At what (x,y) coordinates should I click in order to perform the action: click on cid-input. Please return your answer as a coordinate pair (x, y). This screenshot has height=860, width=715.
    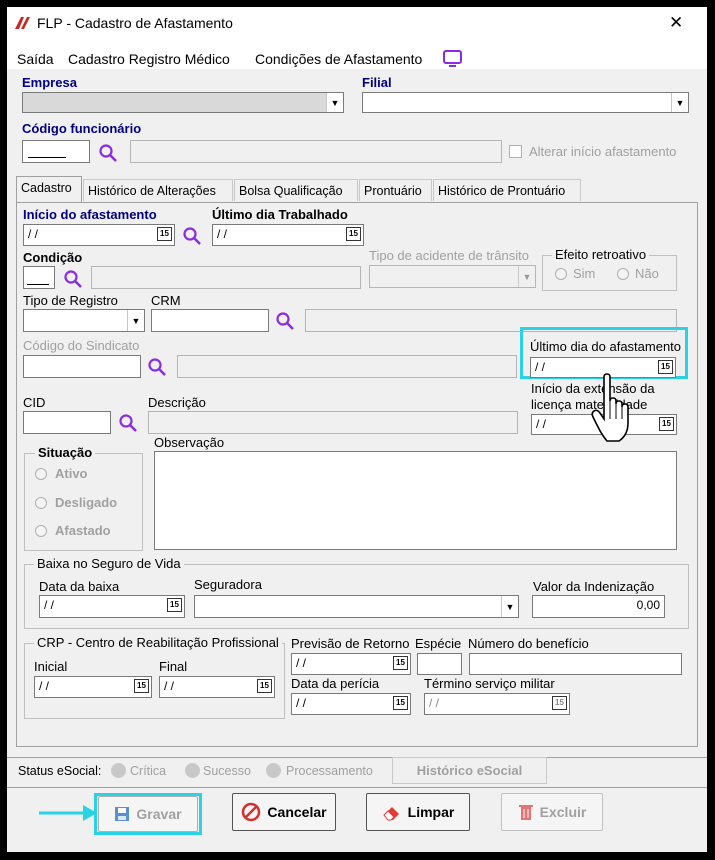
    Looking at the image, I should click on (67, 422).